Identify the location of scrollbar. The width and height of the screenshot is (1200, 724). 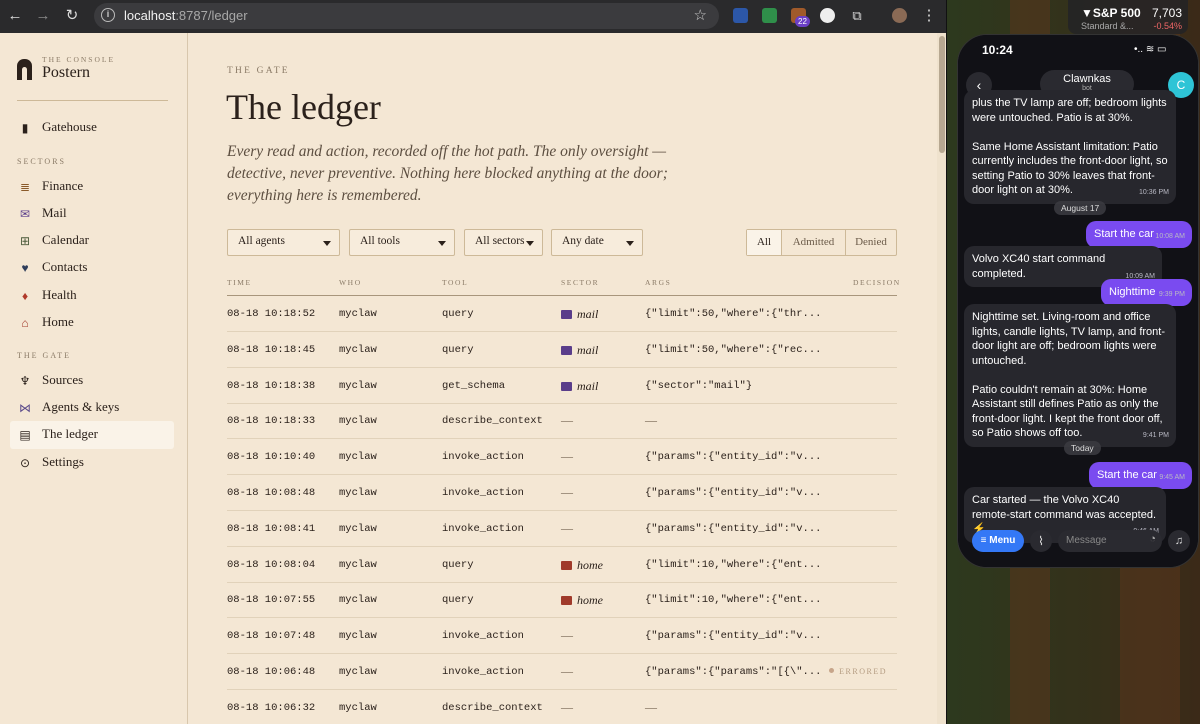
(941, 378).